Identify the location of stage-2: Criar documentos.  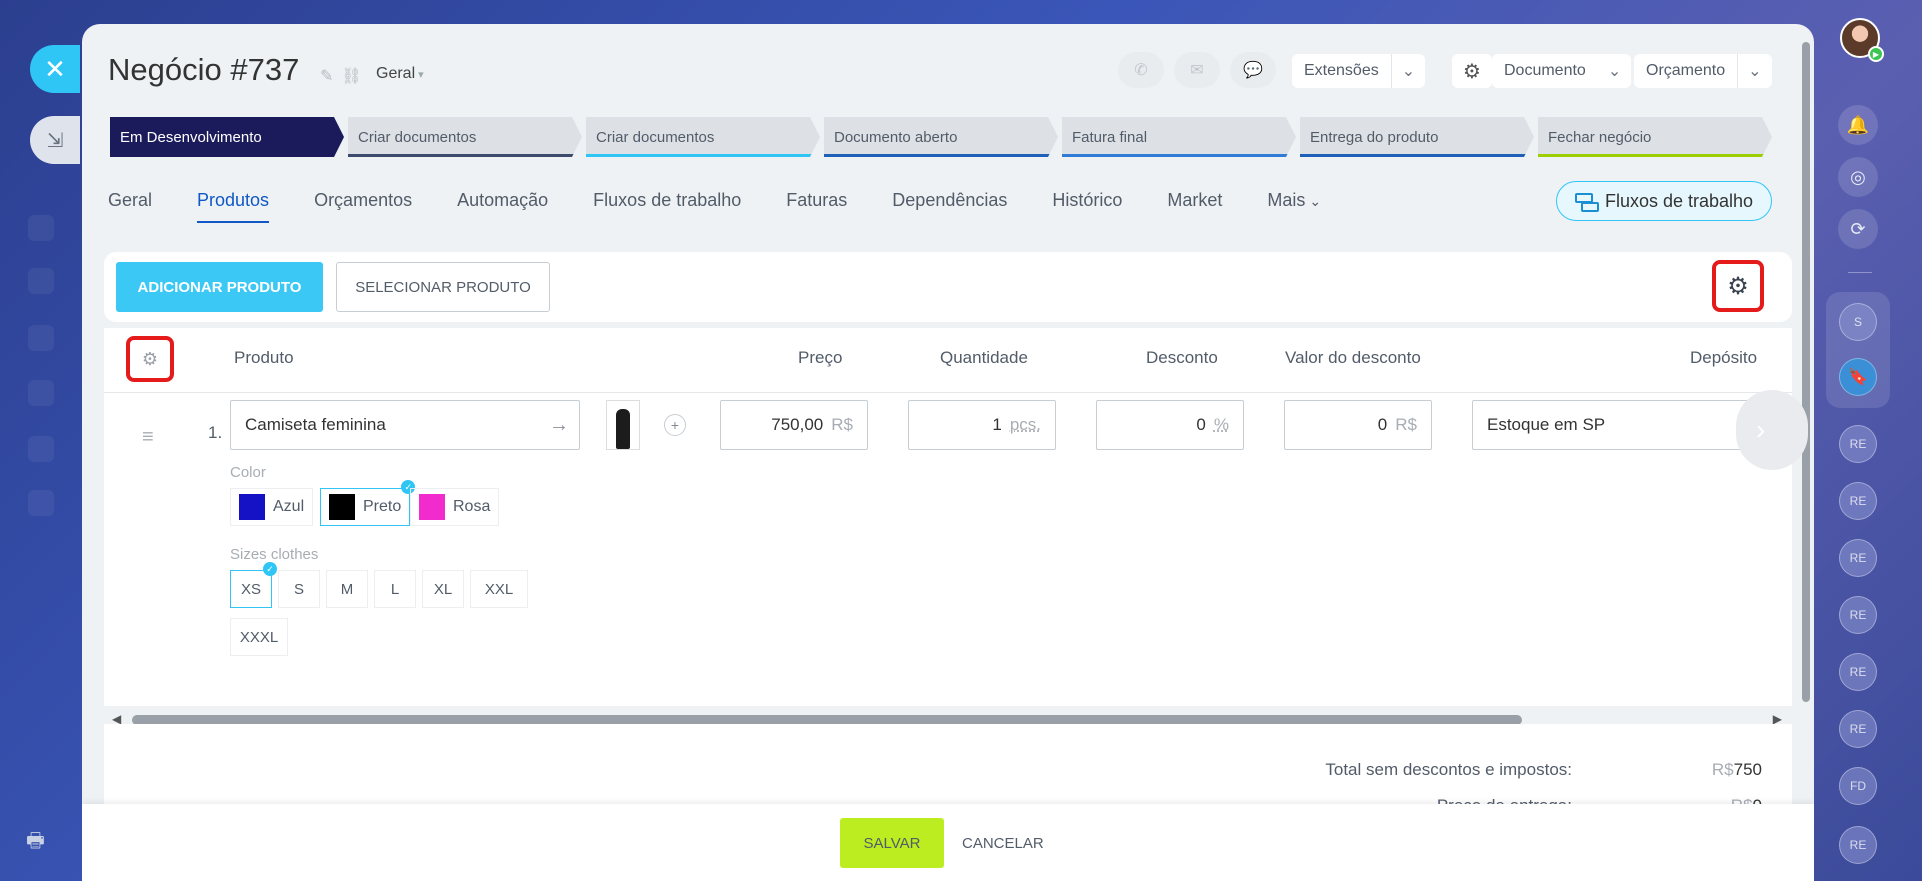
(703, 137).